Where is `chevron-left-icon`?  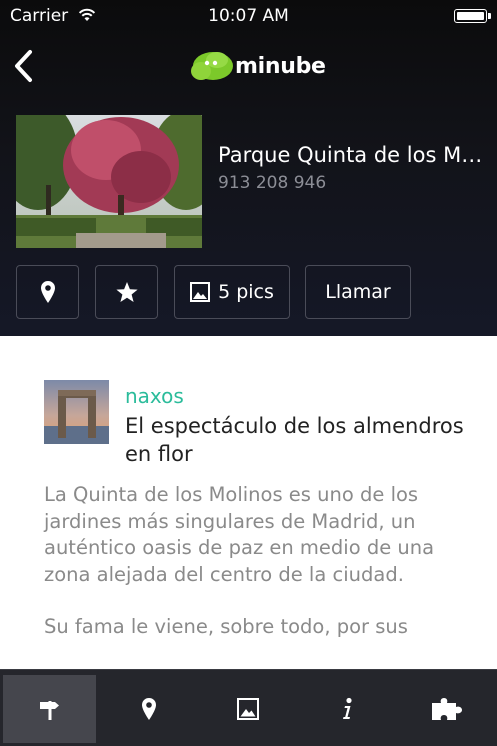
chevron-left-icon is located at coordinates (23, 66).